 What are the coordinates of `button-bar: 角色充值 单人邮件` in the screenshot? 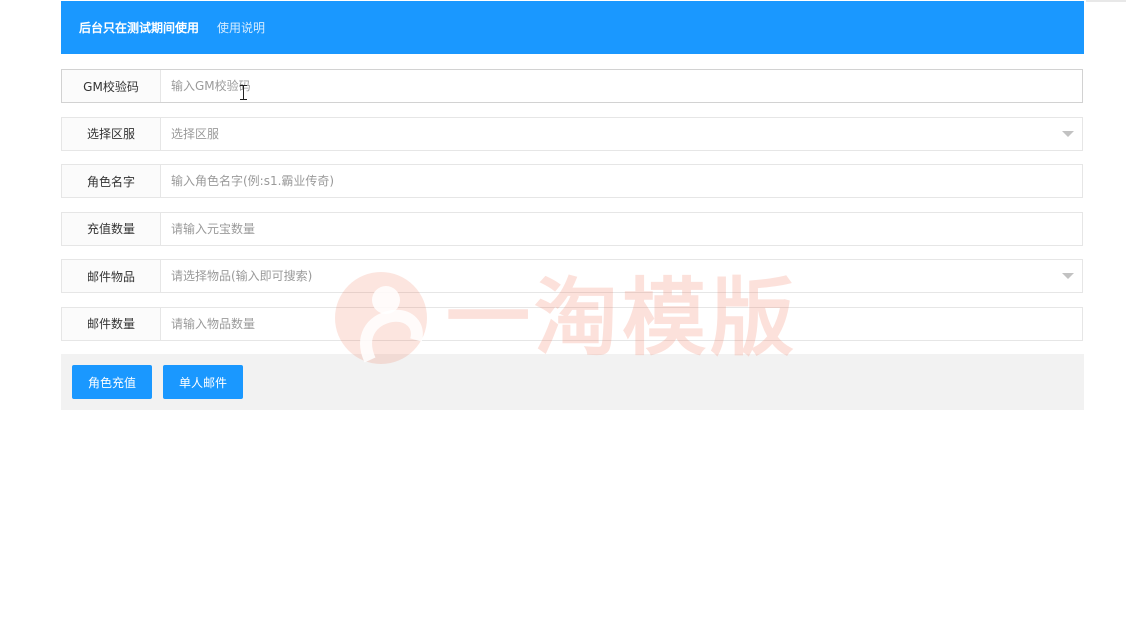 It's located at (572, 382).